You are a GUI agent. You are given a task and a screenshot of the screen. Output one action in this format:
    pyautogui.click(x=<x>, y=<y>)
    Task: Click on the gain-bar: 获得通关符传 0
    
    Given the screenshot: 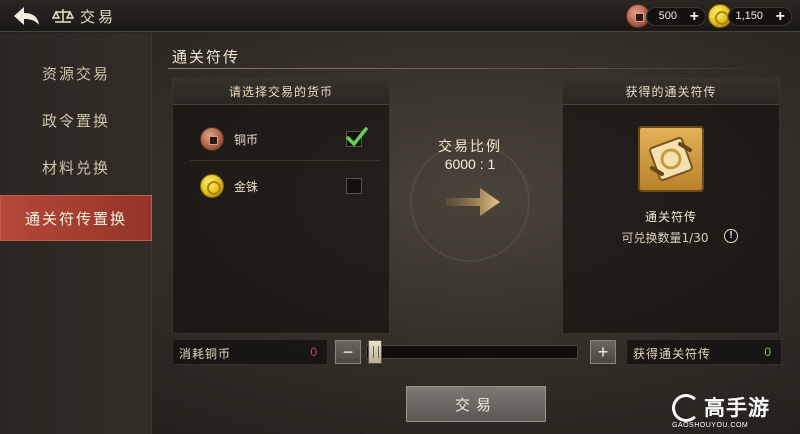 What is the action you would take?
    pyautogui.click(x=704, y=352)
    